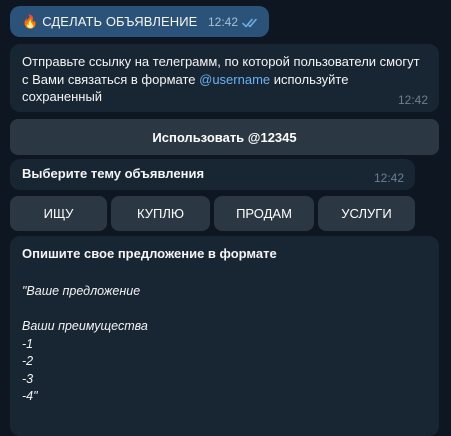 The width and height of the screenshot is (451, 436). Describe the element at coordinates (388, 178) in the screenshot. I see `topic-prompt-time: 12:42` at that location.